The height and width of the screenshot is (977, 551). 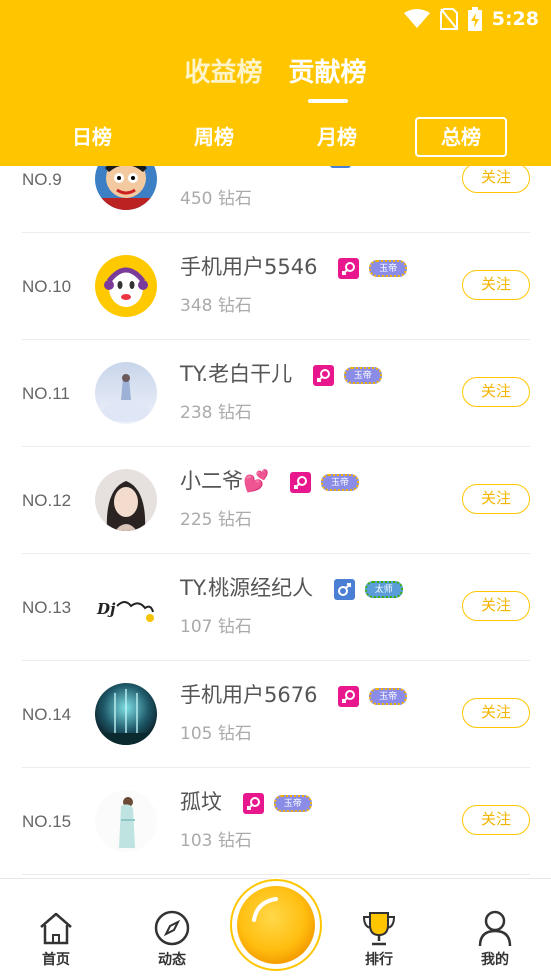 What do you see at coordinates (269, 480) in the screenshot?
I see `user-name: 小二爷💕 玉帝` at bounding box center [269, 480].